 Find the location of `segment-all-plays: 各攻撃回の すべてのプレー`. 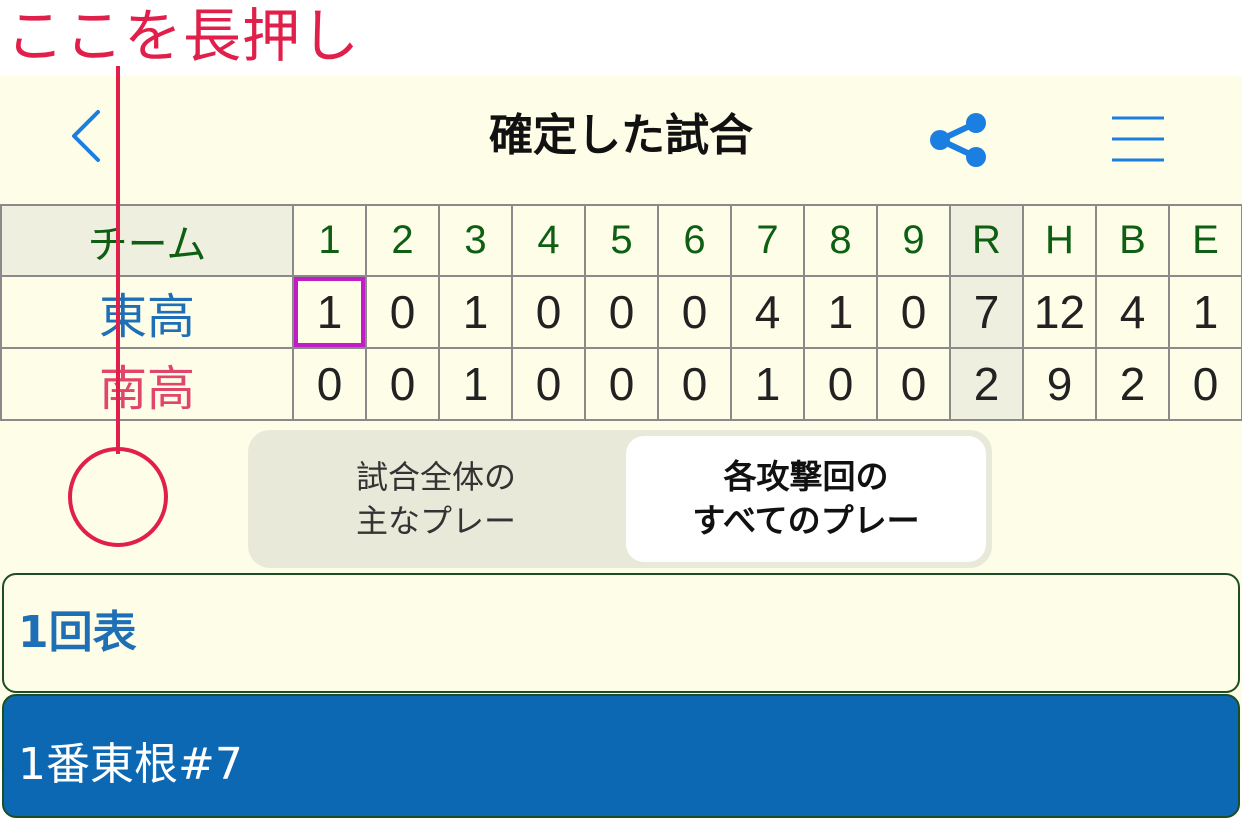

segment-all-plays: 各攻撃回の すべてのプレー is located at coordinates (806, 499).